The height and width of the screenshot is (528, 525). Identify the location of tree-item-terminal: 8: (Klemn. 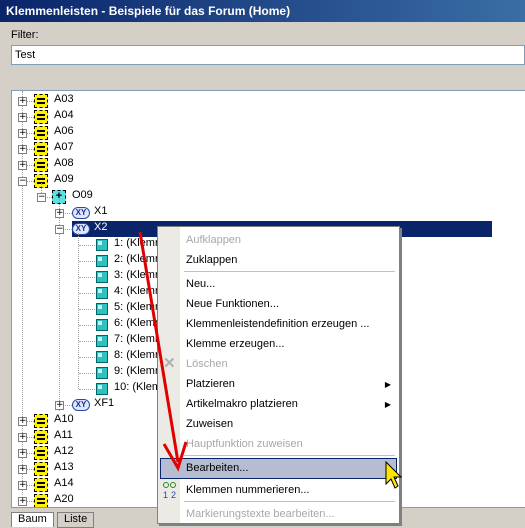
(137, 355).